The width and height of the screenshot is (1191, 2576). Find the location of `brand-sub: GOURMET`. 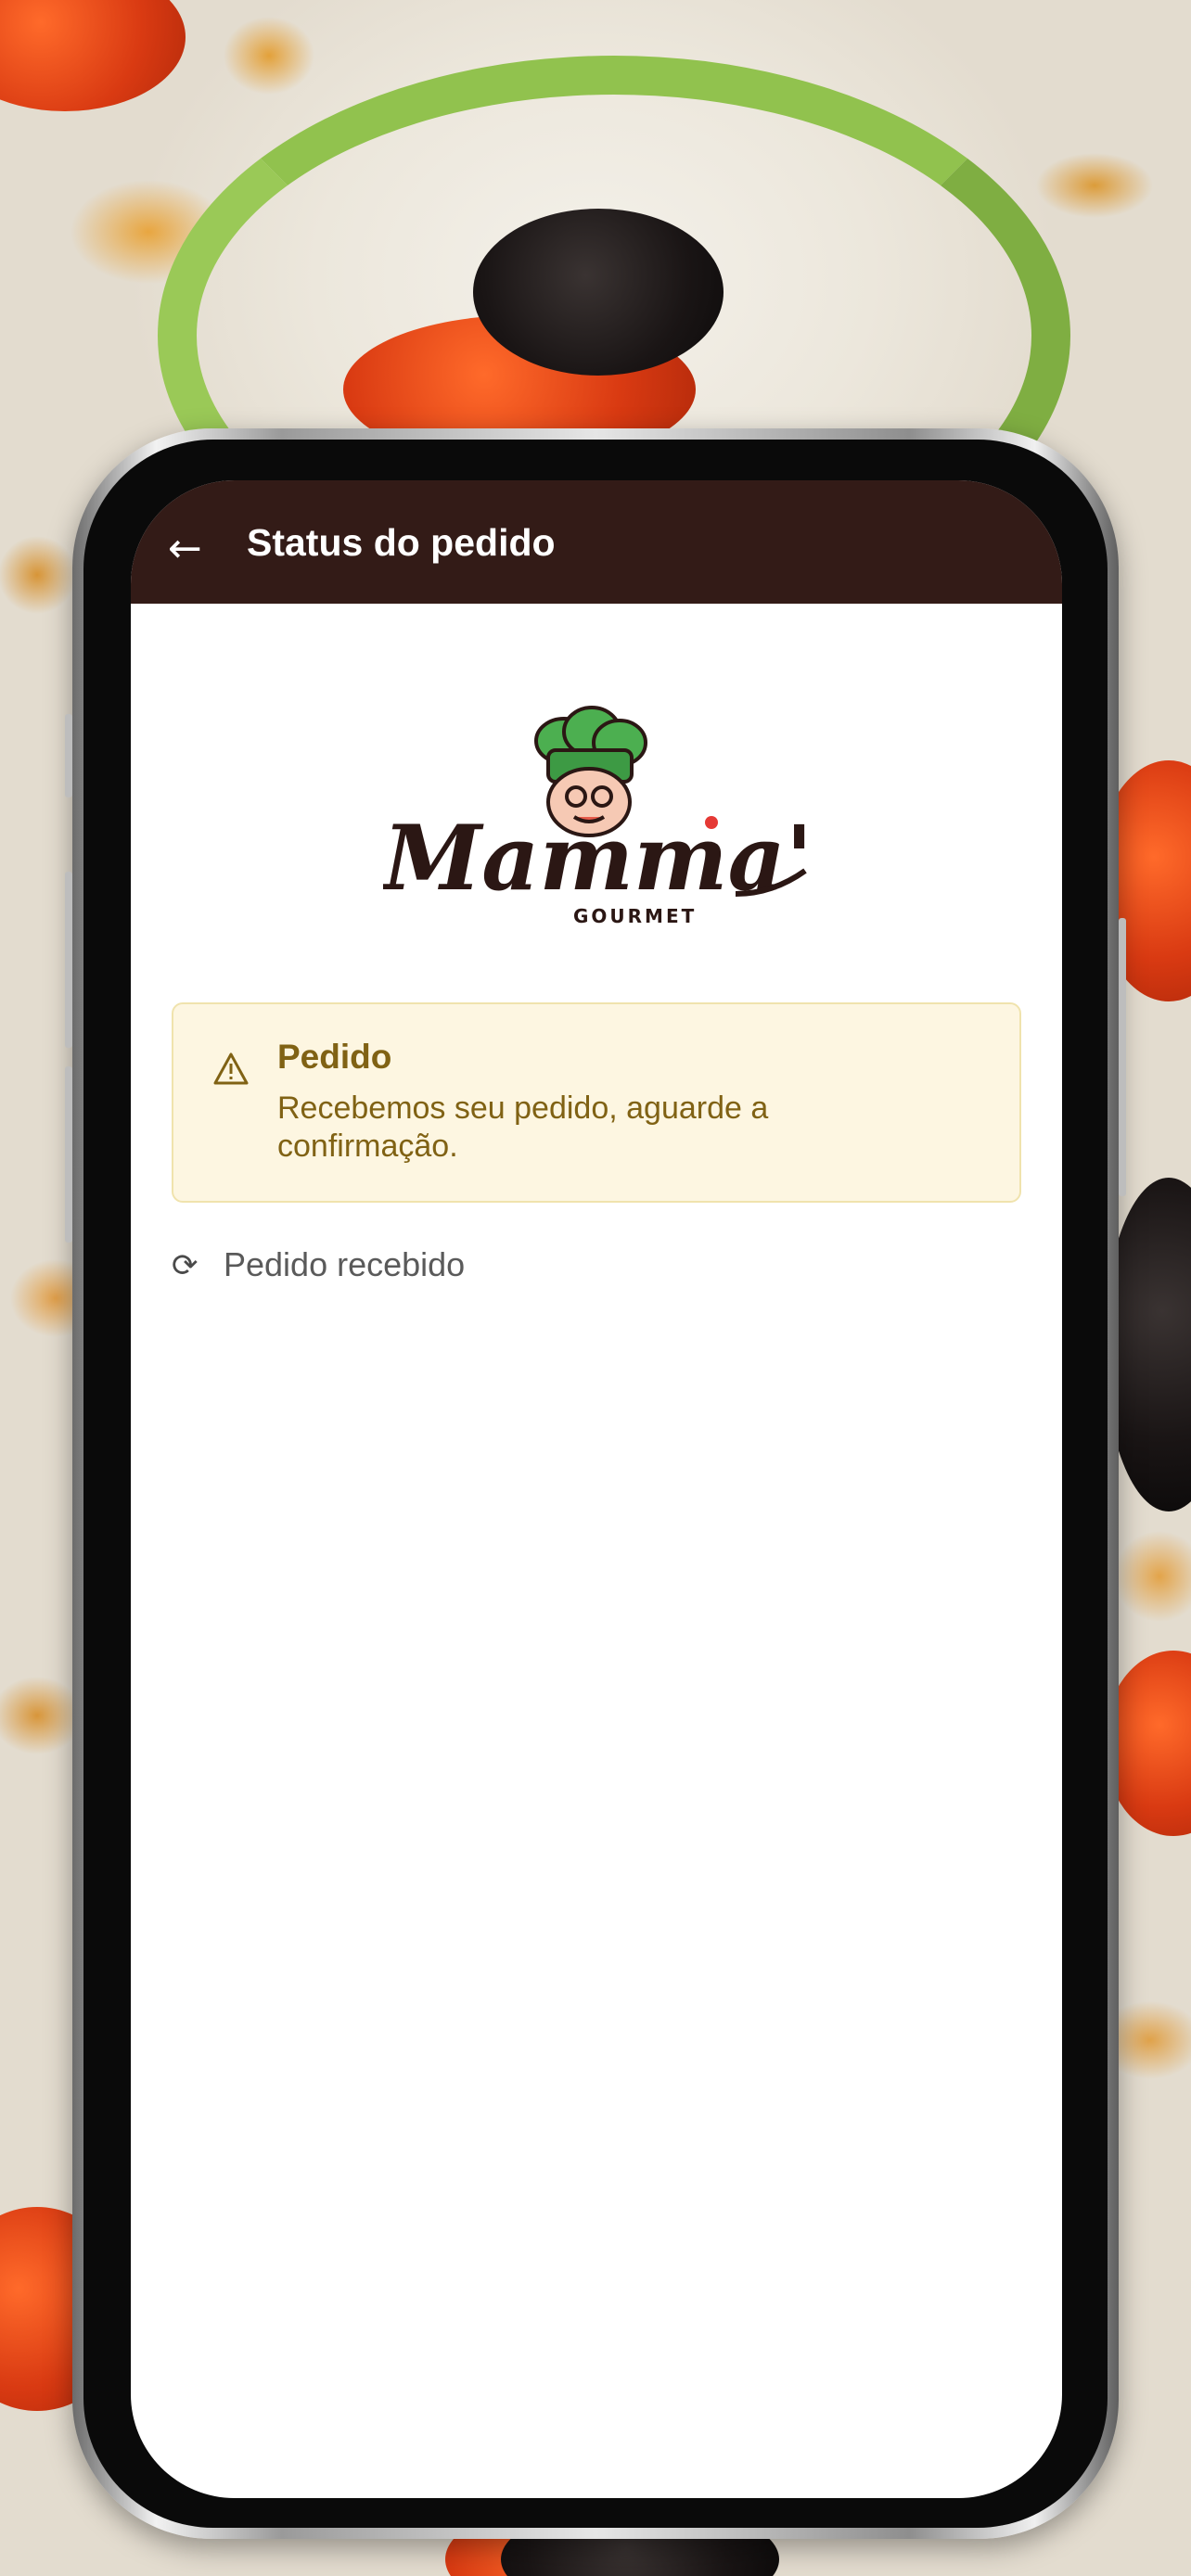

brand-sub: GOURMET is located at coordinates (635, 916).